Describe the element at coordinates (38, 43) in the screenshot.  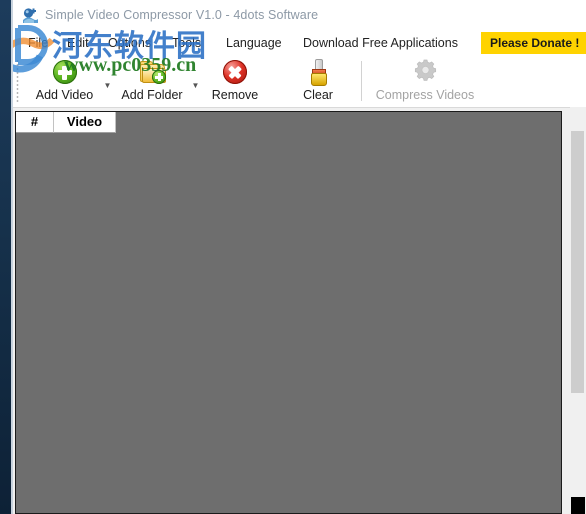
I see `menu-item-file: File` at that location.